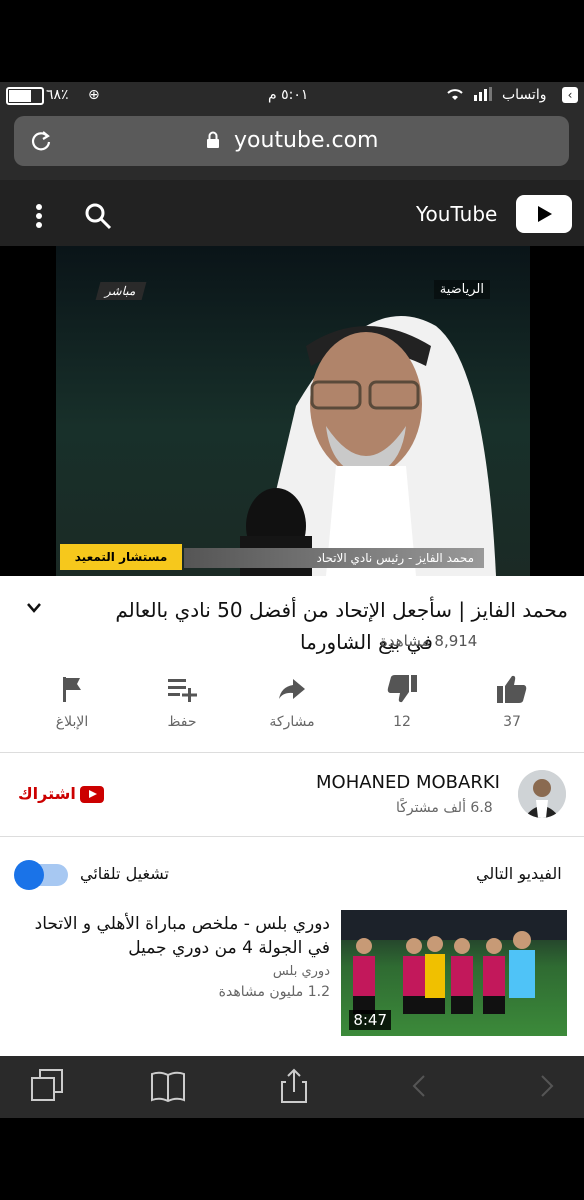  Describe the element at coordinates (121, 291) in the screenshot. I see `live-badge: مباشر` at that location.